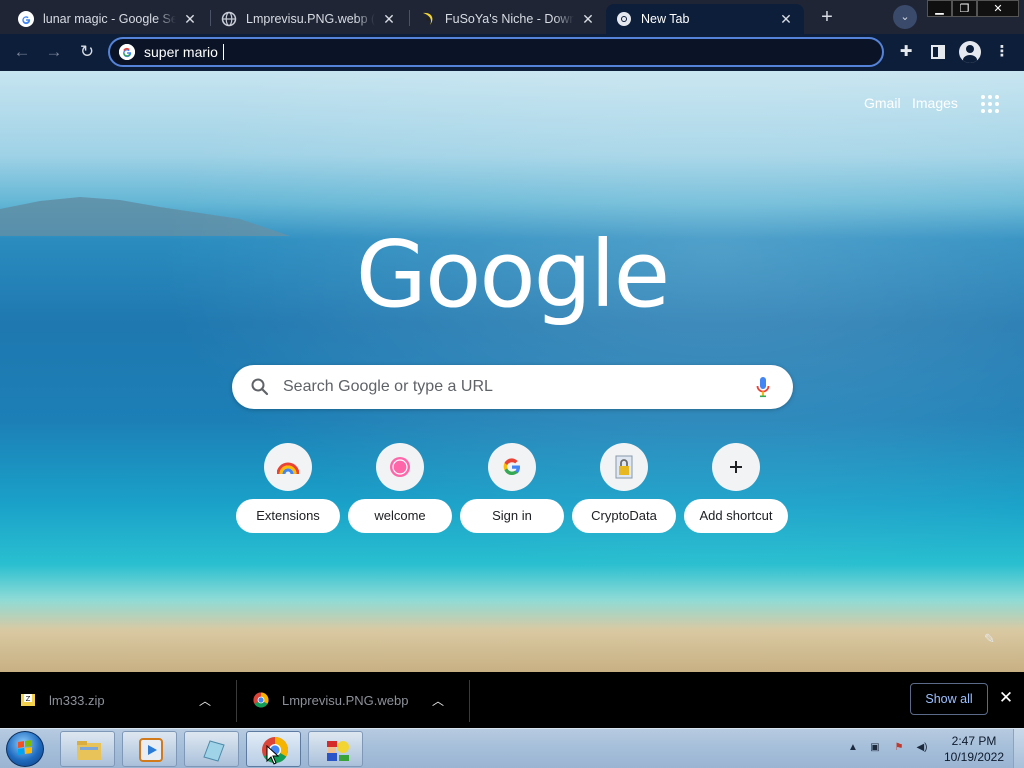 The width and height of the screenshot is (1024, 768). What do you see at coordinates (512, 274) in the screenshot?
I see `google-logo: Google` at bounding box center [512, 274].